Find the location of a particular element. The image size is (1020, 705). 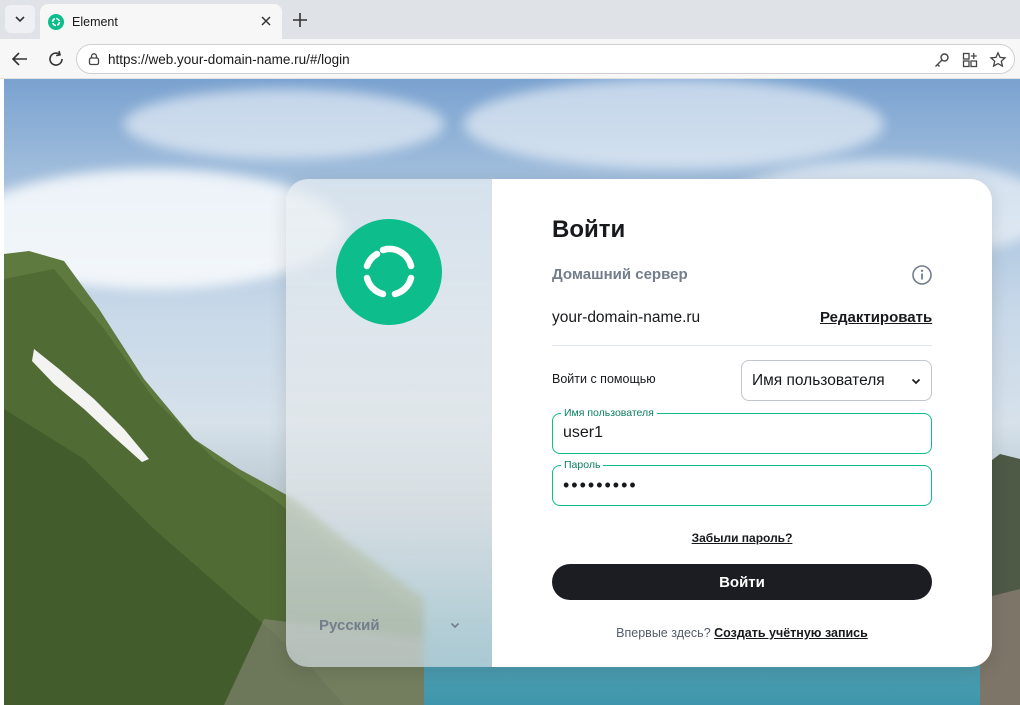

page-title: Войти is located at coordinates (589, 229).